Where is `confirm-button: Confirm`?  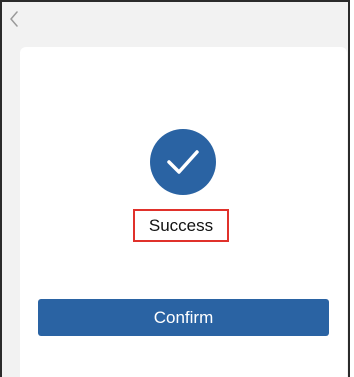 confirm-button: Confirm is located at coordinates (183, 317).